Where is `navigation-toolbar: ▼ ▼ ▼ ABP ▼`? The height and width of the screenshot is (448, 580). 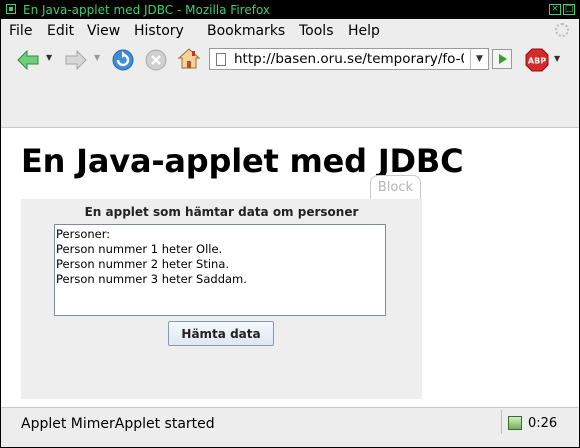 navigation-toolbar: ▼ ▼ ▼ ABP ▼ is located at coordinates (290, 60).